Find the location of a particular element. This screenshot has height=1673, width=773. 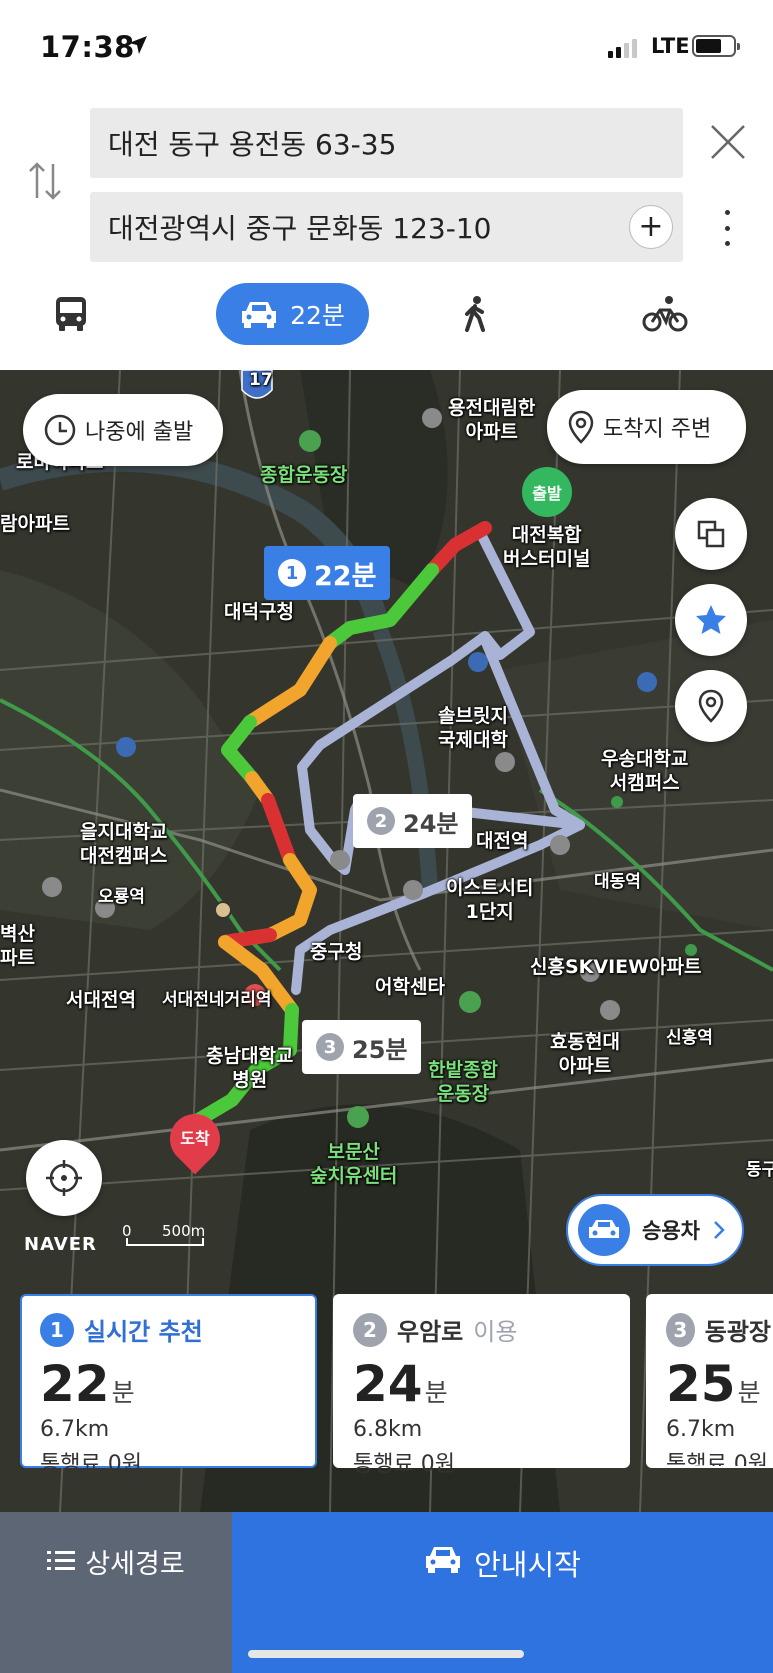

my-location-button is located at coordinates (64, 1178).